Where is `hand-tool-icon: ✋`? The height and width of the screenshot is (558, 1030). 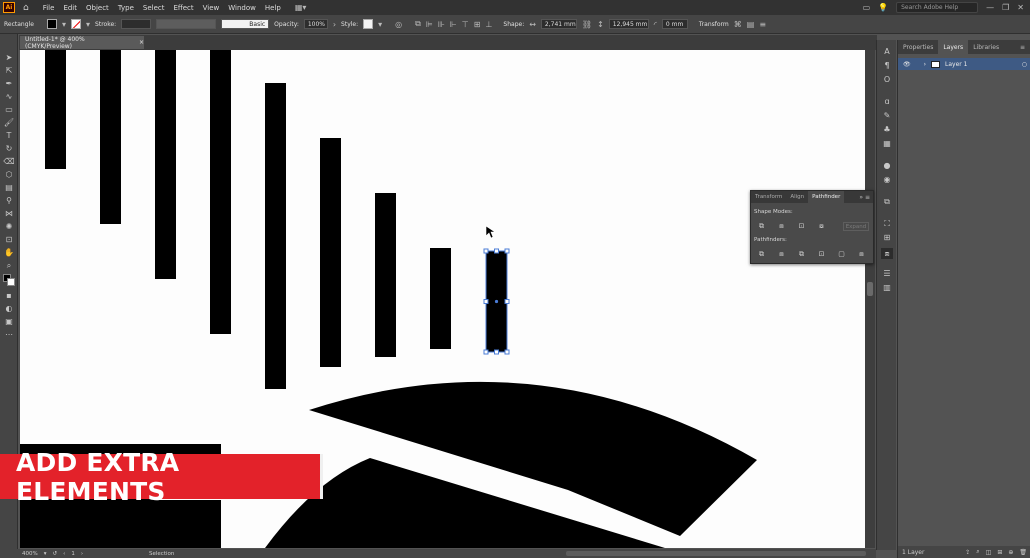 hand-tool-icon: ✋ is located at coordinates (9, 252).